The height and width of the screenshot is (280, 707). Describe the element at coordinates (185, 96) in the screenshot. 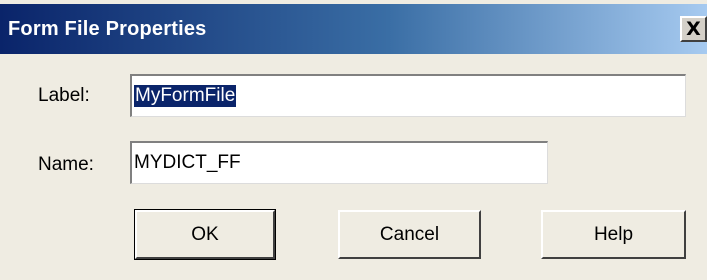

I see `label-input-value: MyFormFile` at that location.